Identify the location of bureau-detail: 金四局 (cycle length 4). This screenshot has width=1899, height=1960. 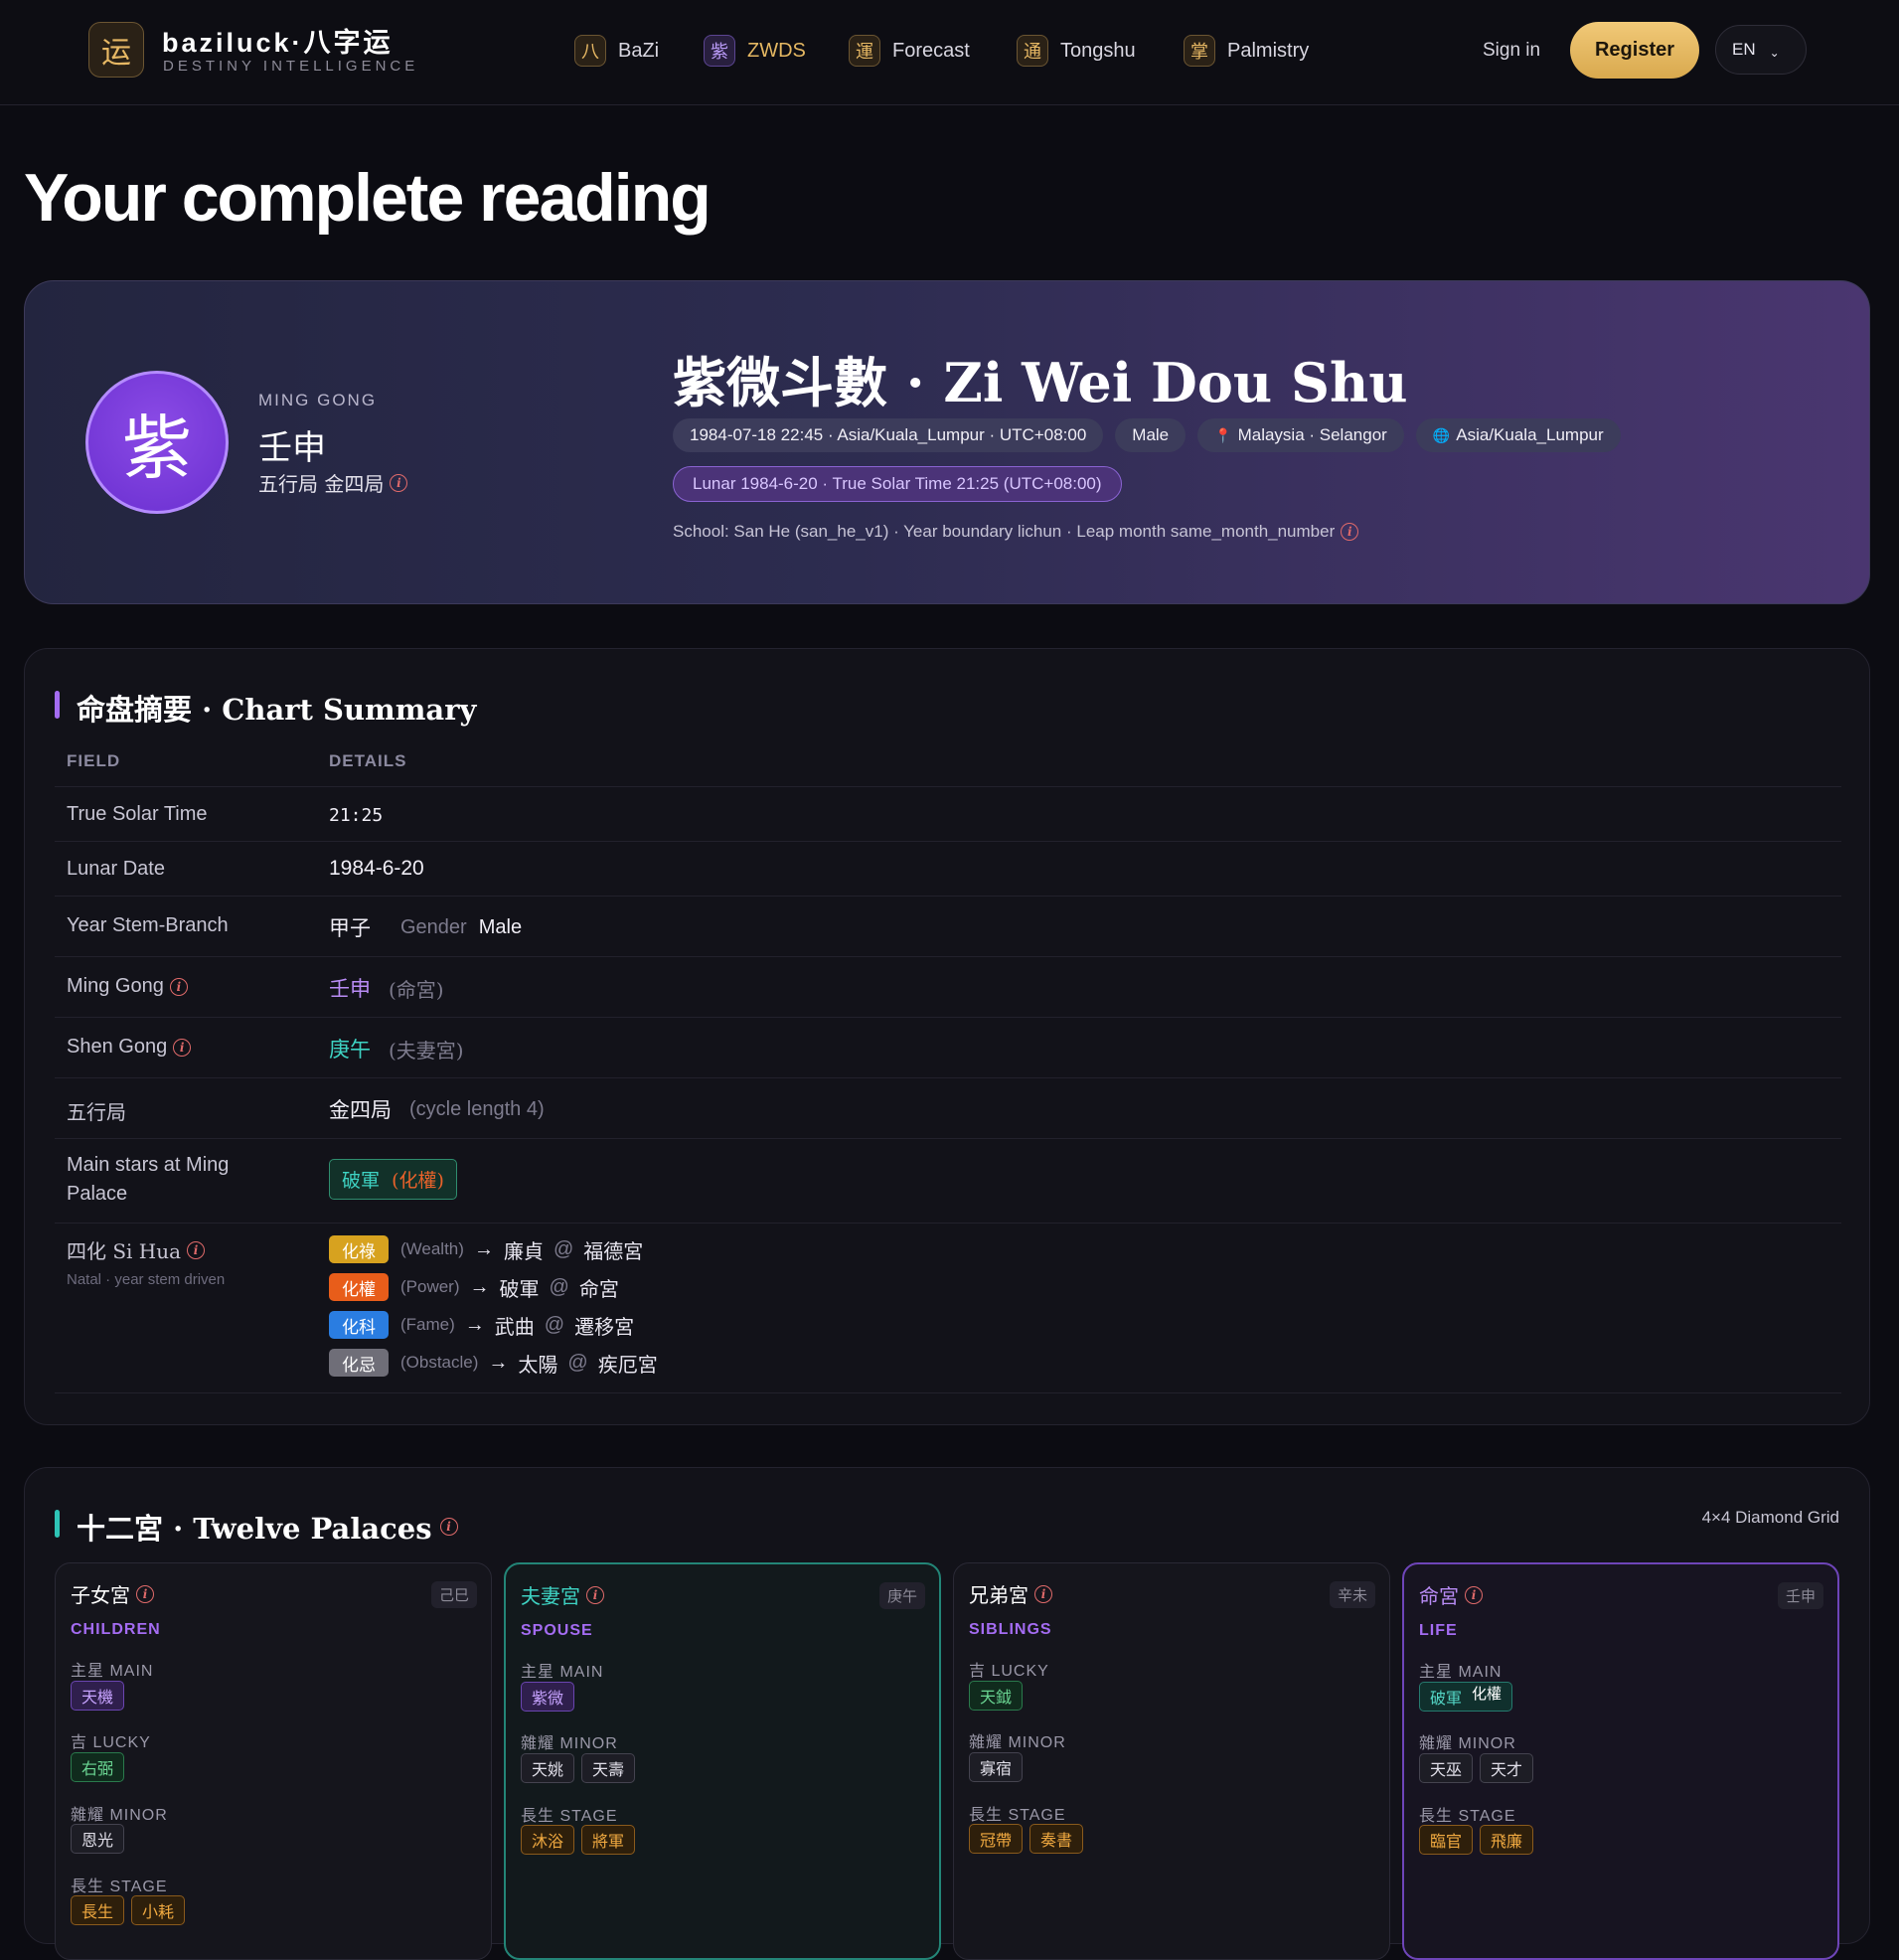
(437, 1109).